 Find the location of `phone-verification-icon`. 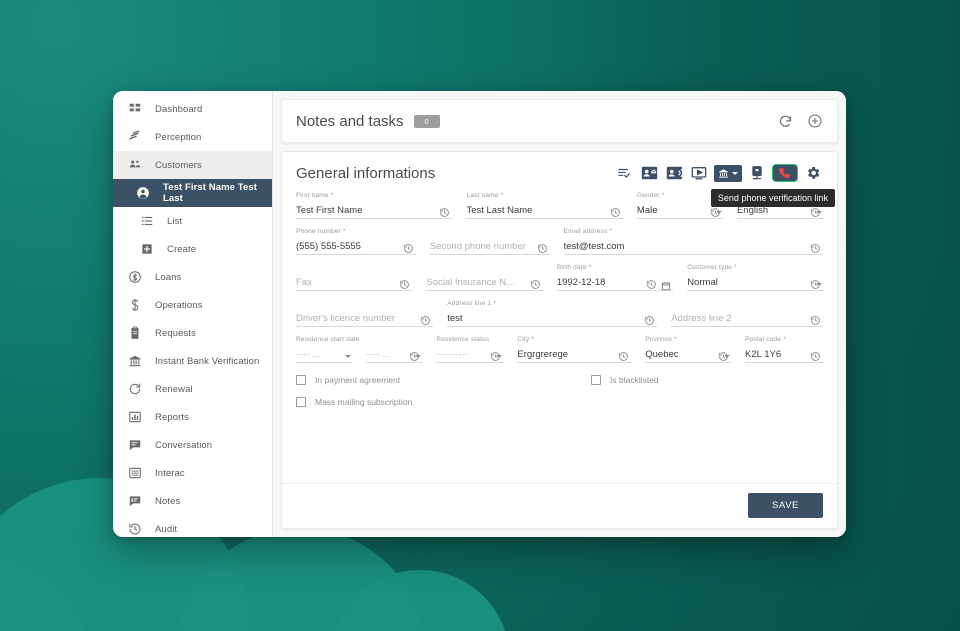

phone-verification-icon is located at coordinates (785, 173).